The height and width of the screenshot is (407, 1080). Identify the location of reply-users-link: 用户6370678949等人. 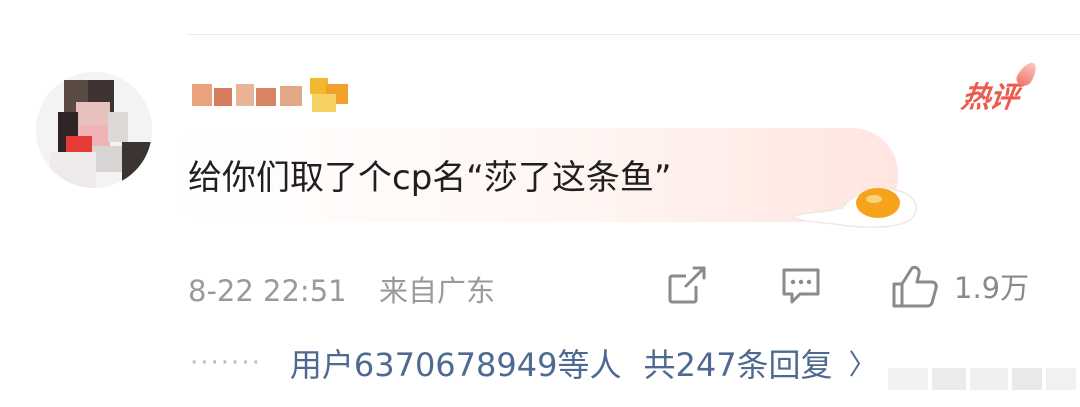
(456, 363).